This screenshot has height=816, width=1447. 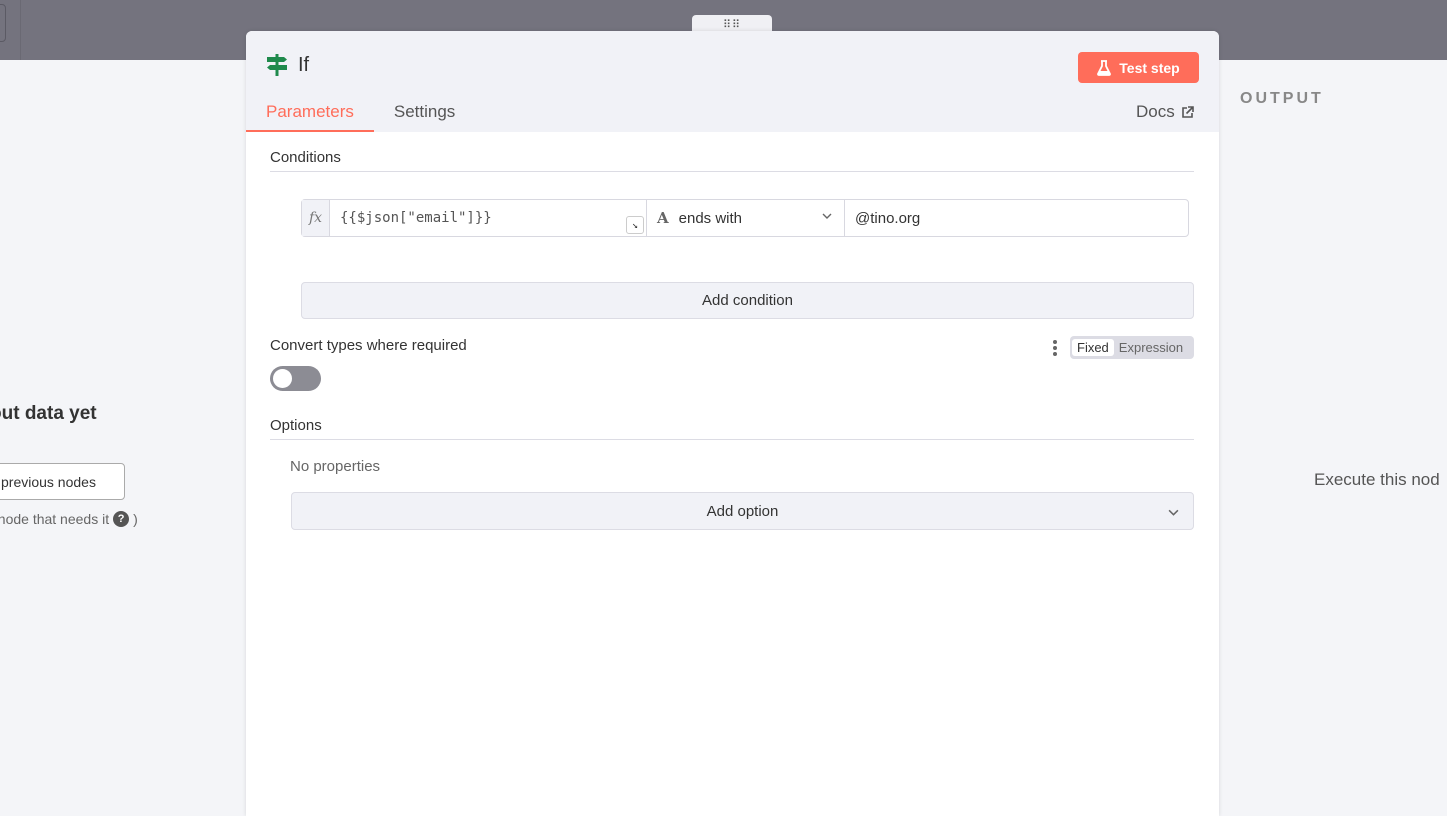 I want to click on output-panel-message: Execute this nod, so click(x=1377, y=479).